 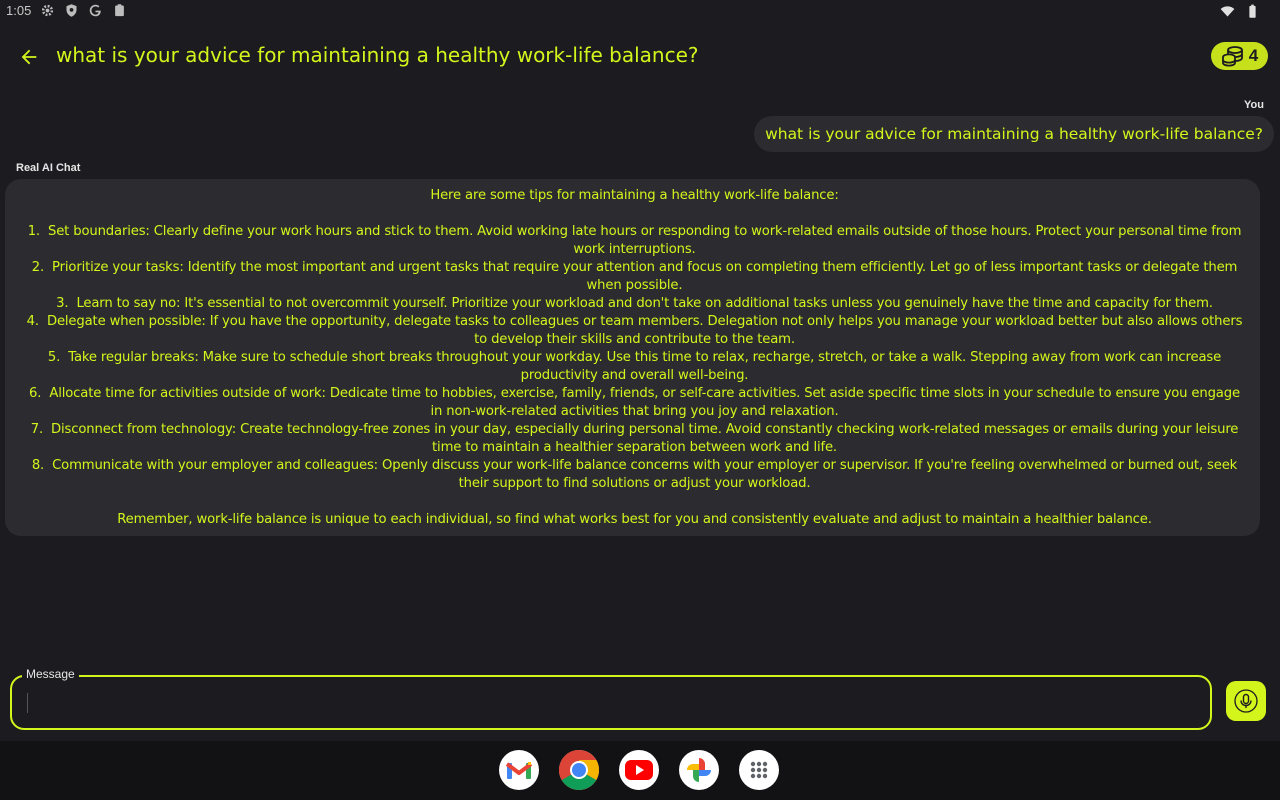 I want to click on settings-icon, so click(x=48, y=10).